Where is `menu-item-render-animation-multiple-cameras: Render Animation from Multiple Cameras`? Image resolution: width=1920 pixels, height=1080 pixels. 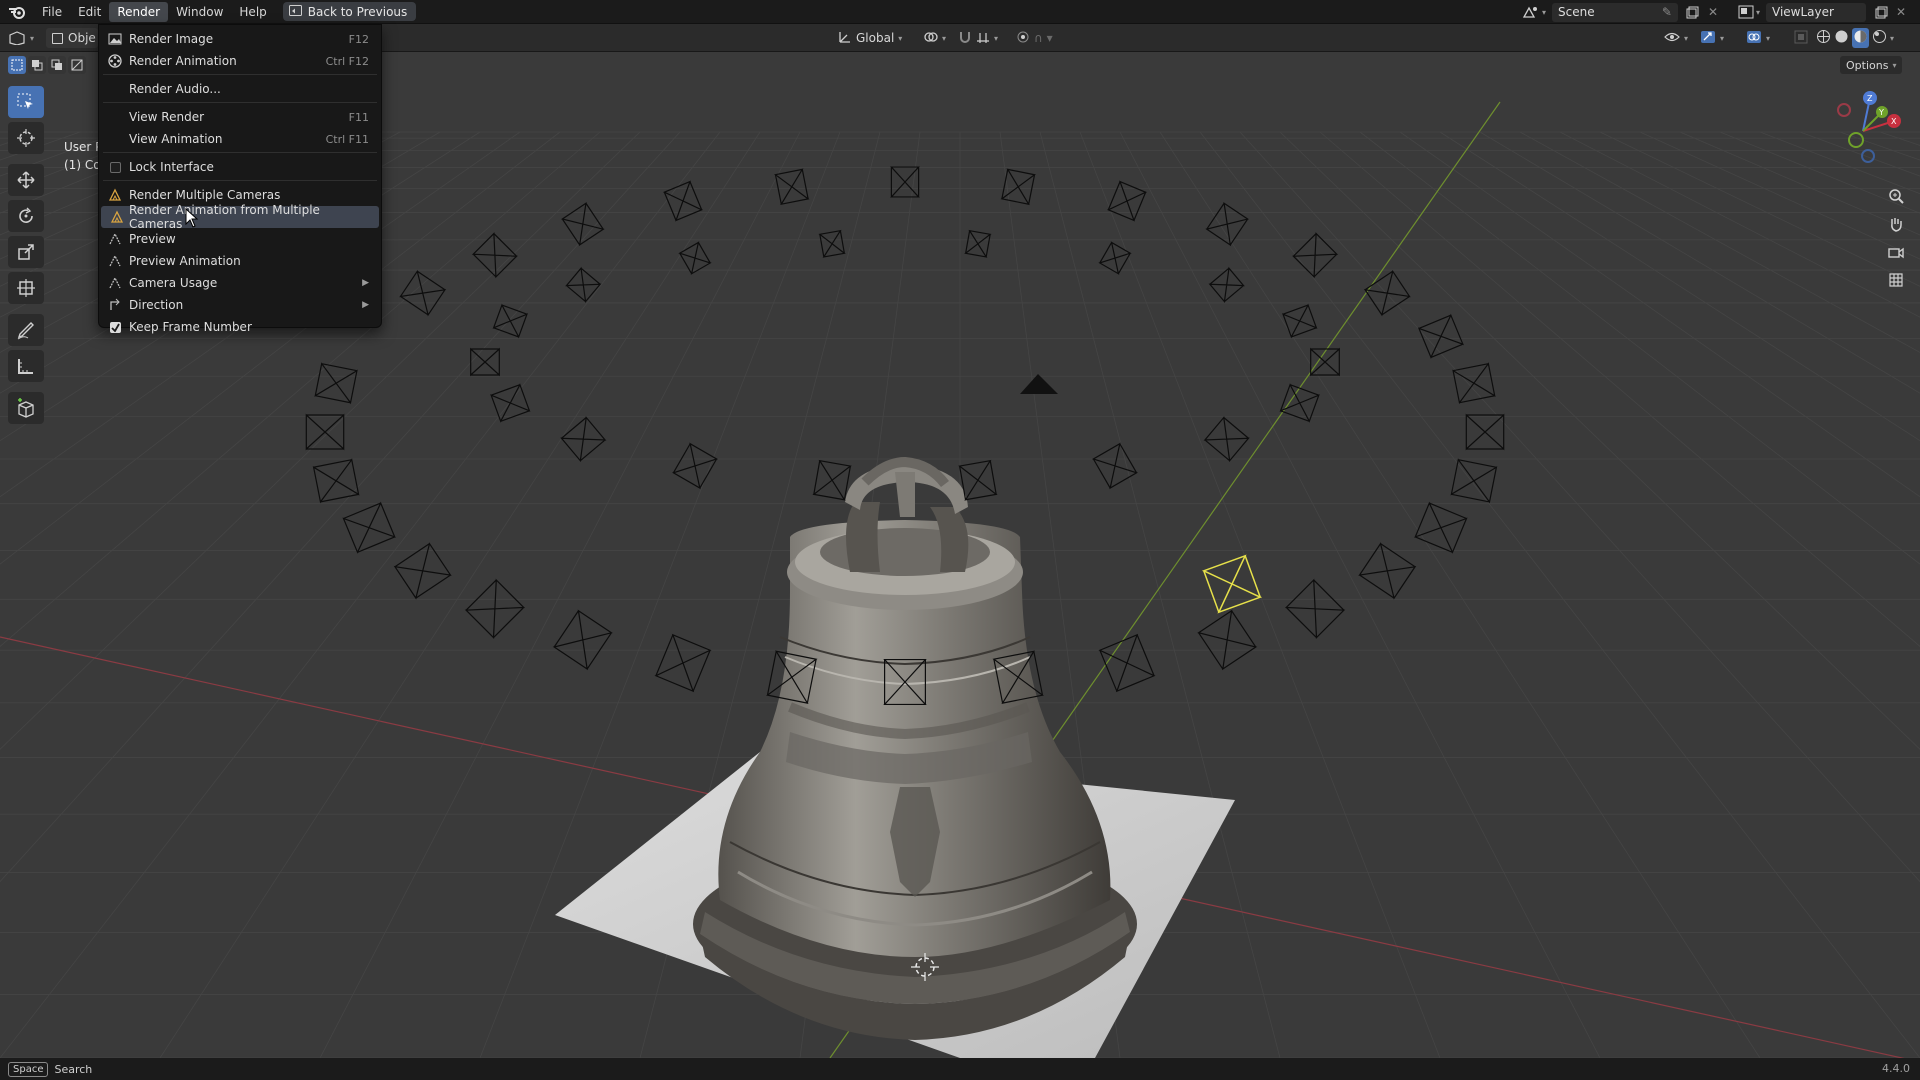 menu-item-render-animation-multiple-cameras: Render Animation from Multiple Cameras is located at coordinates (240, 217).